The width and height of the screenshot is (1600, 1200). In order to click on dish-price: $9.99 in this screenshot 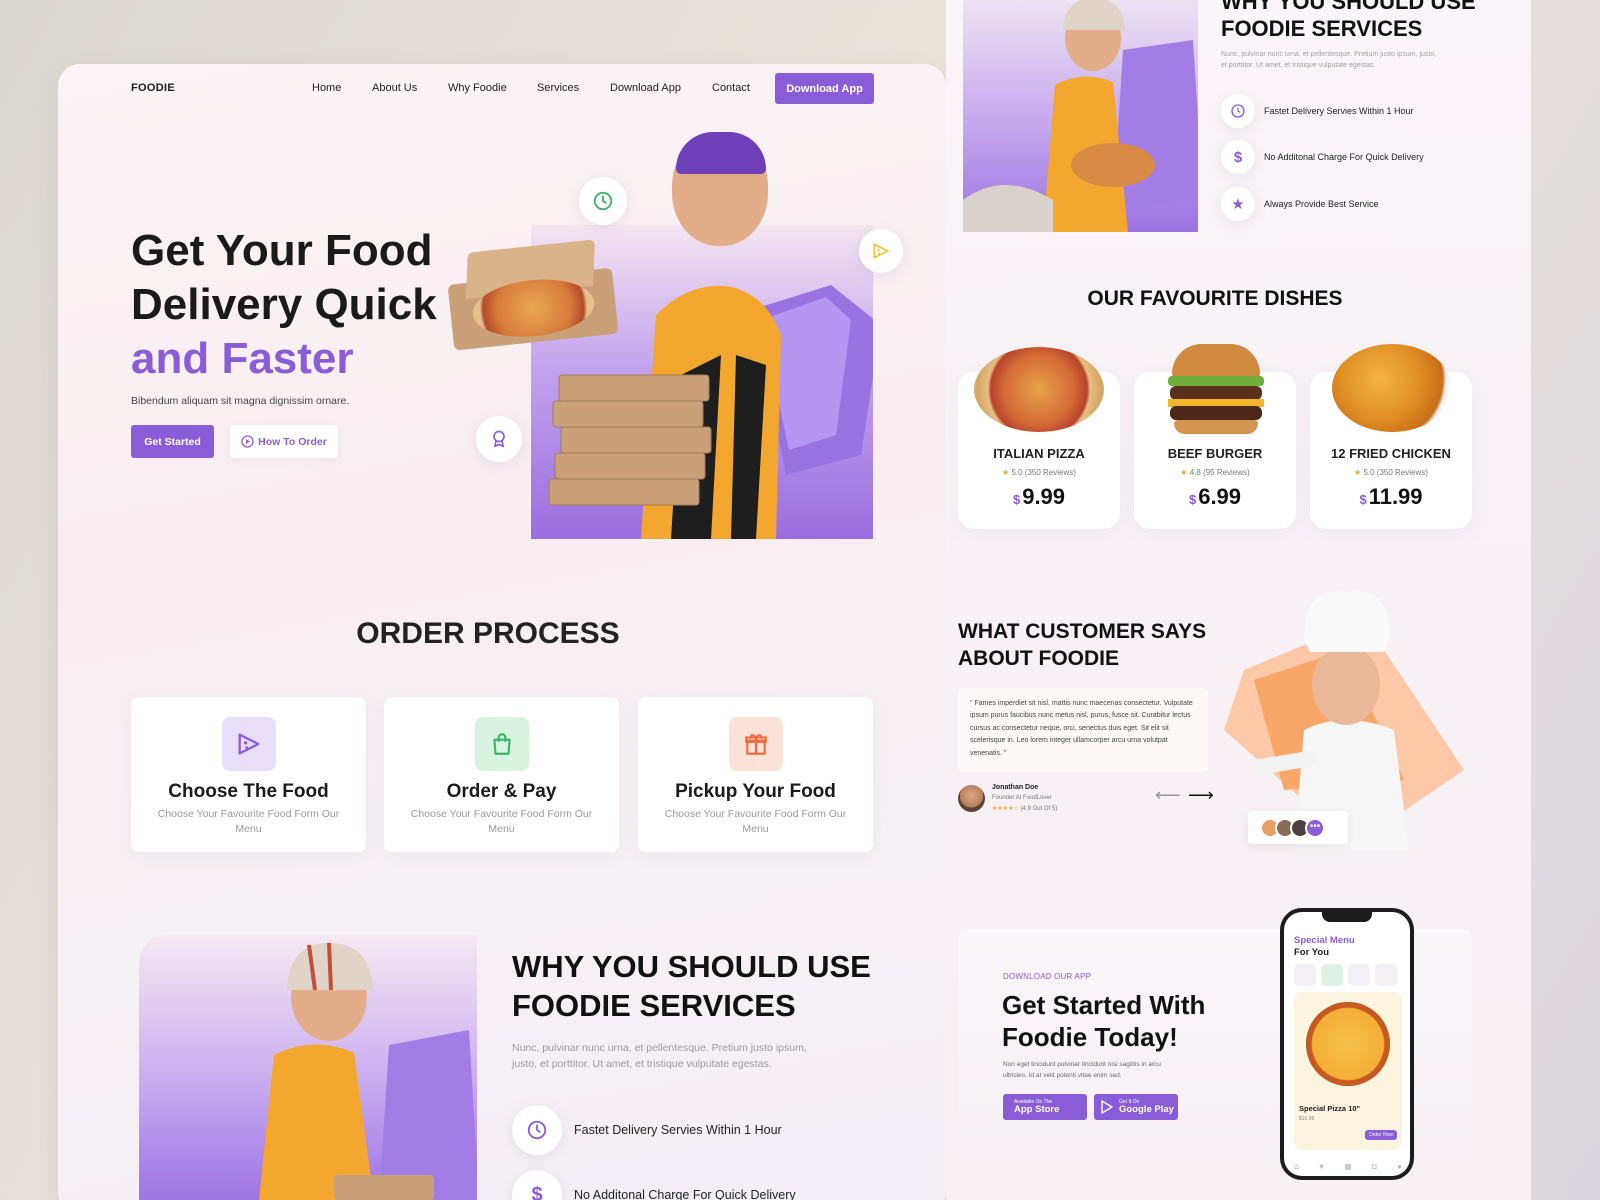, I will do `click(1039, 496)`.